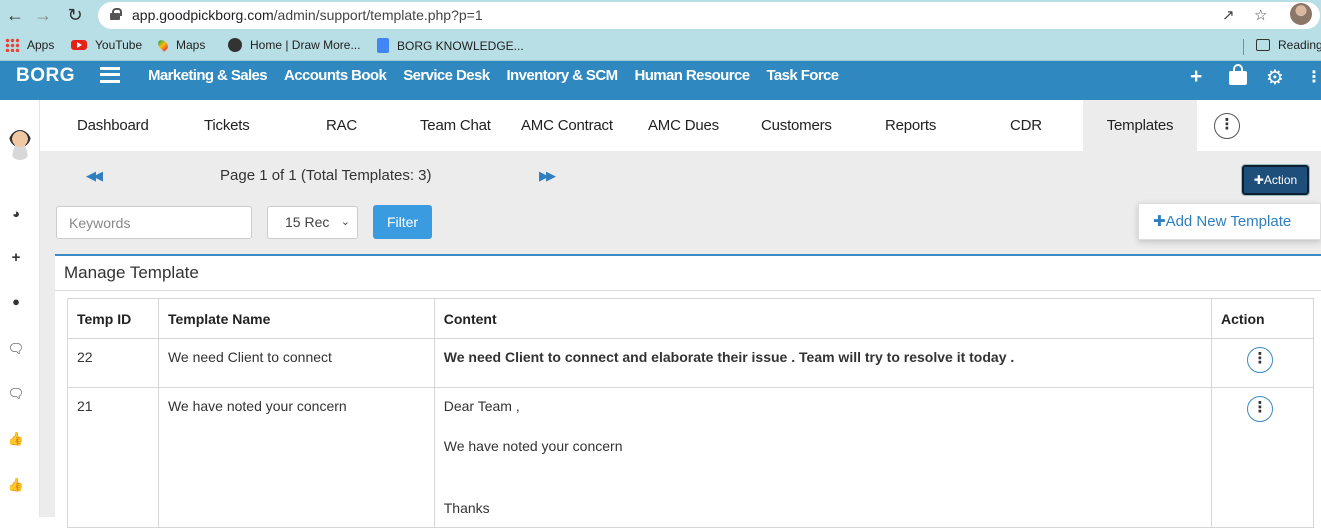  I want to click on brand-logo: BORG, so click(45, 76).